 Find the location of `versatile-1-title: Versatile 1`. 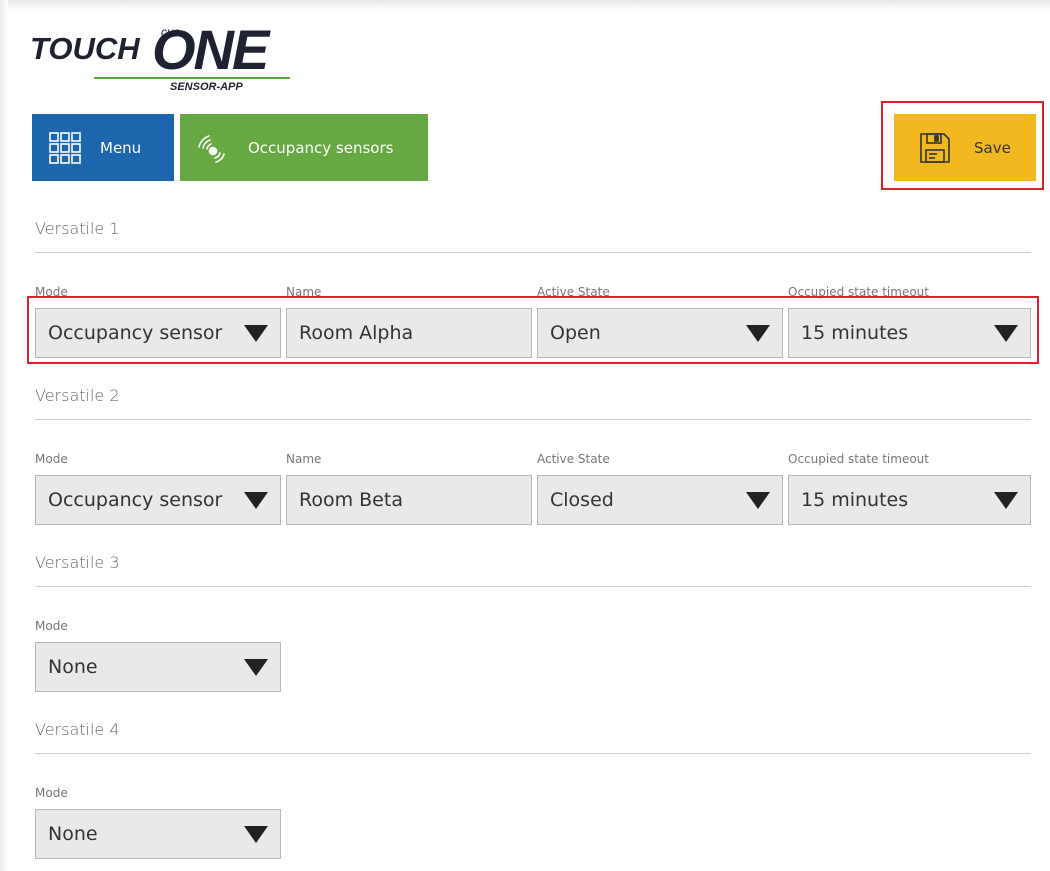

versatile-1-title: Versatile 1 is located at coordinates (77, 228).